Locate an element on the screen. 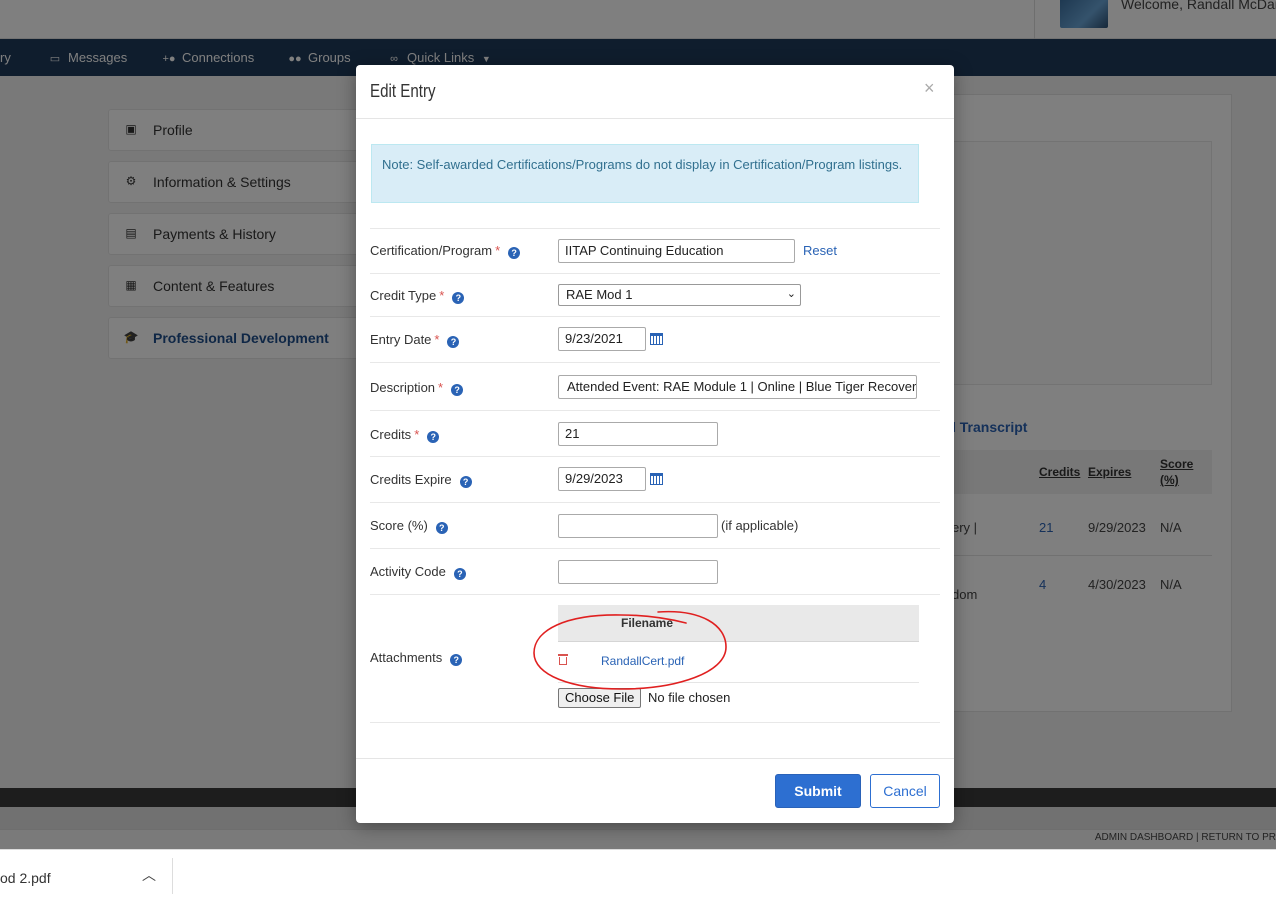 This screenshot has height=901, width=1276. credits-expire-field: 9/29/2023 is located at coordinates (602, 479).